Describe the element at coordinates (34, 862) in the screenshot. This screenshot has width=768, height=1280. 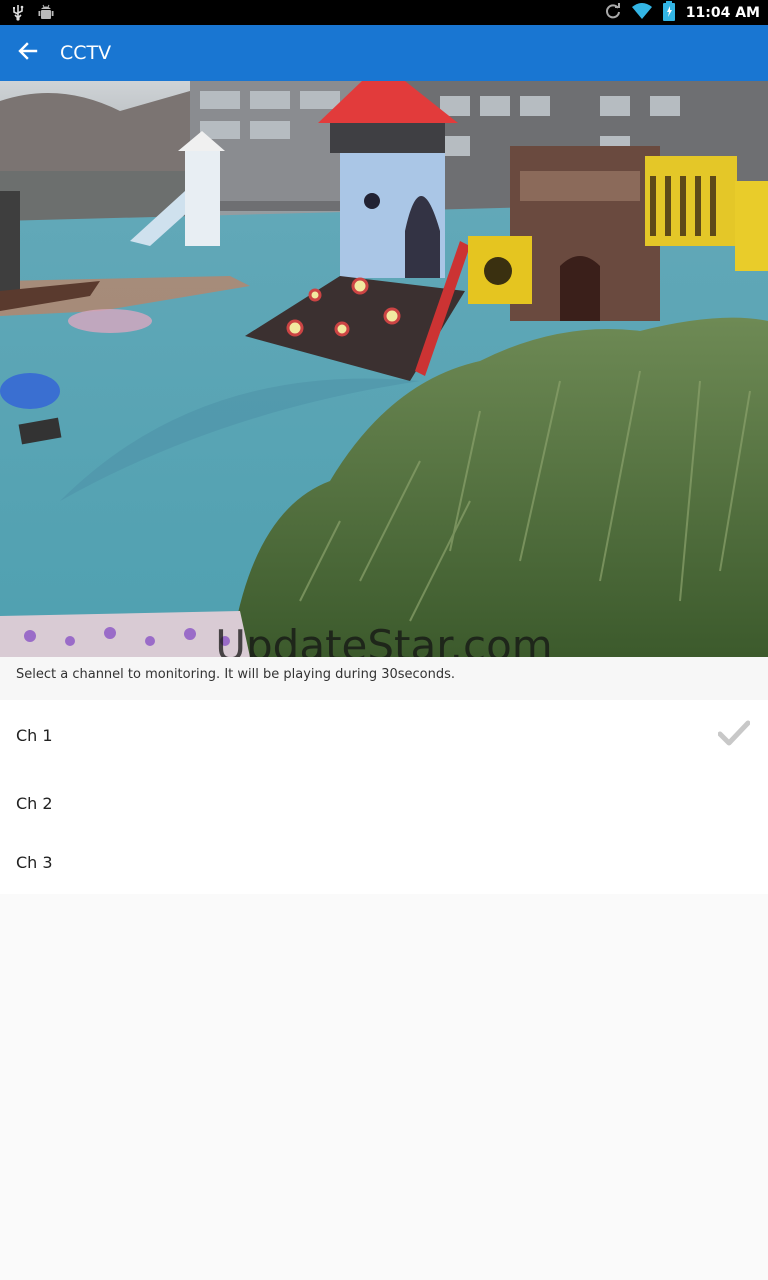
I see `channel-label: Ch 3` at that location.